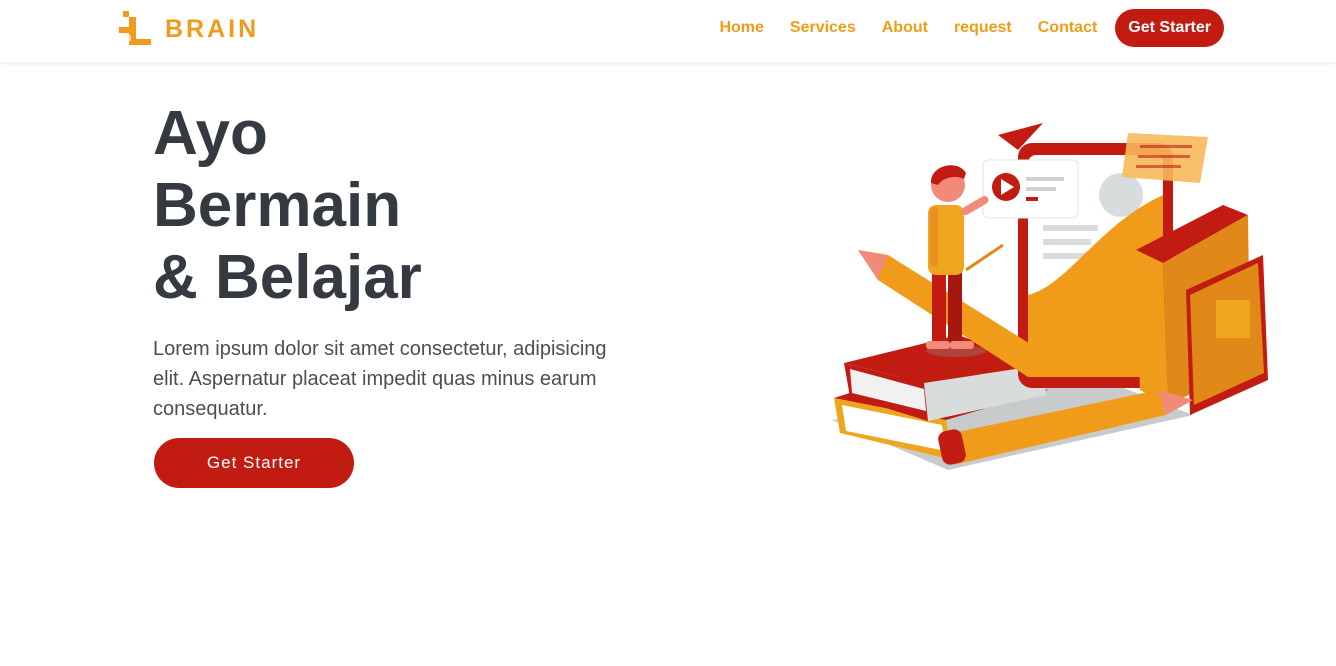  Describe the element at coordinates (277, 205) in the screenshot. I see `hero-title-line-2: Bermain` at that location.